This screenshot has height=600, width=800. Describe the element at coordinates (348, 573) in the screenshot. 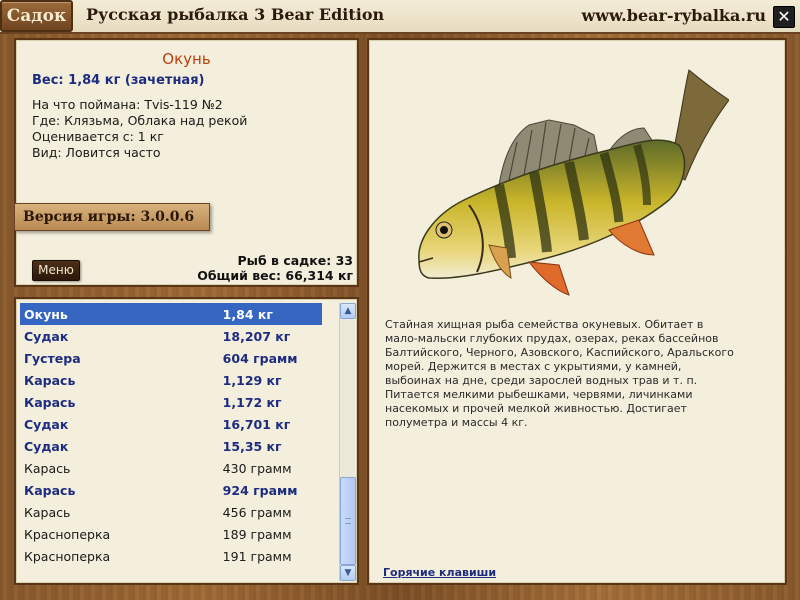

I see `scroll-down-button: ▼` at that location.